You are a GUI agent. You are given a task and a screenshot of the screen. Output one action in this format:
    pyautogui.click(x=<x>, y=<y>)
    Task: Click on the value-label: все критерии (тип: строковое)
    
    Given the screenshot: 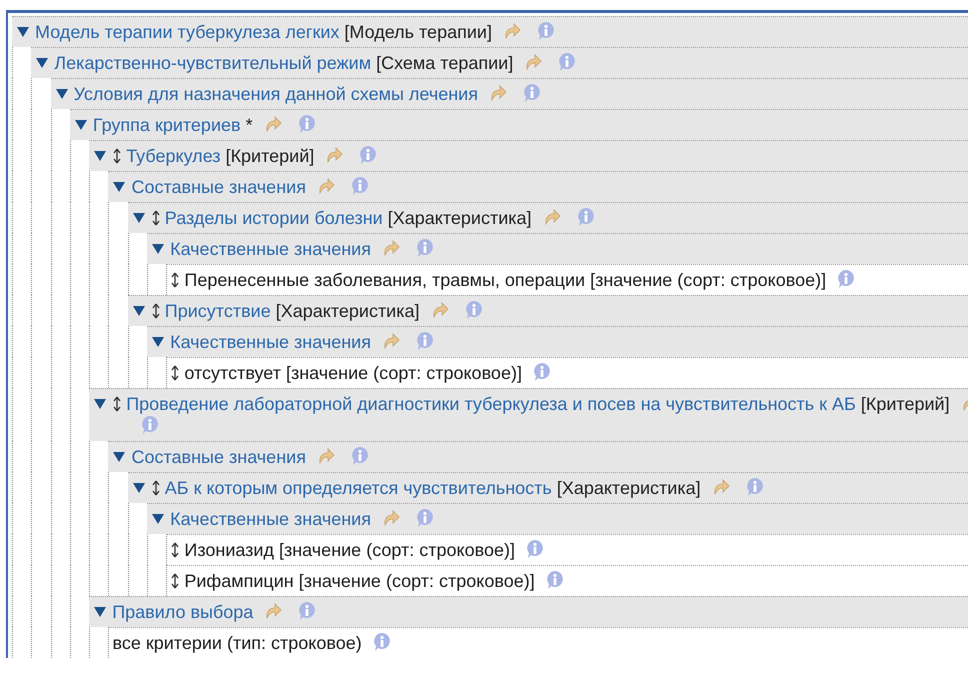 What is the action you would take?
    pyautogui.click(x=237, y=643)
    